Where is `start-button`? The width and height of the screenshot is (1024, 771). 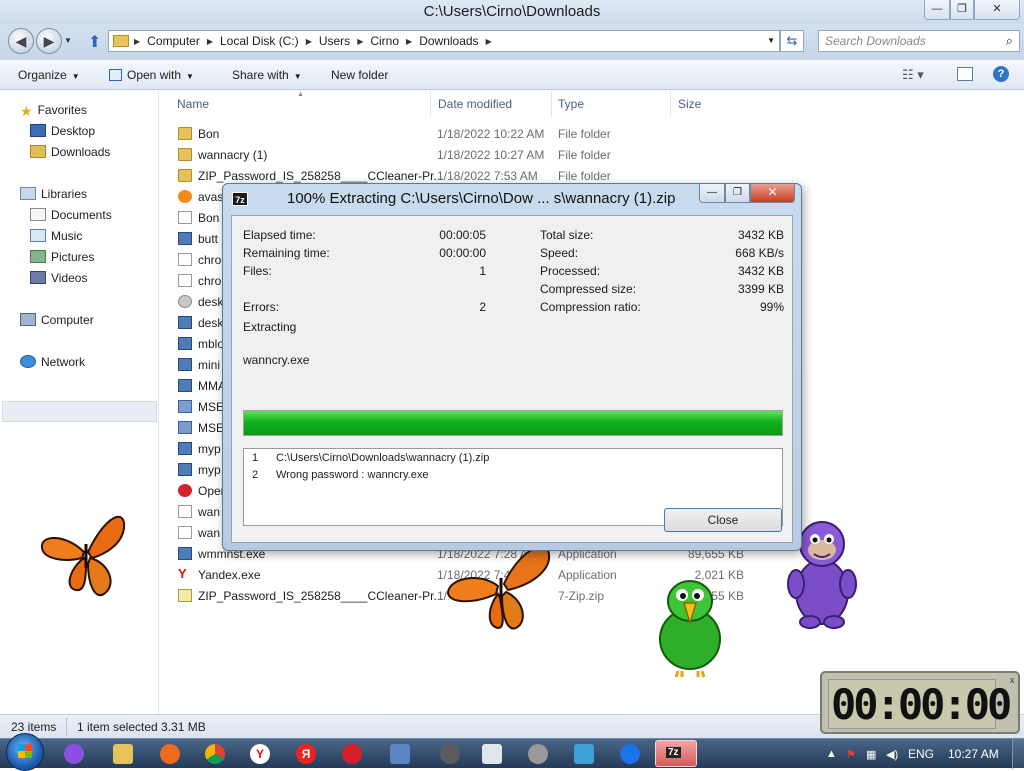 start-button is located at coordinates (25, 752).